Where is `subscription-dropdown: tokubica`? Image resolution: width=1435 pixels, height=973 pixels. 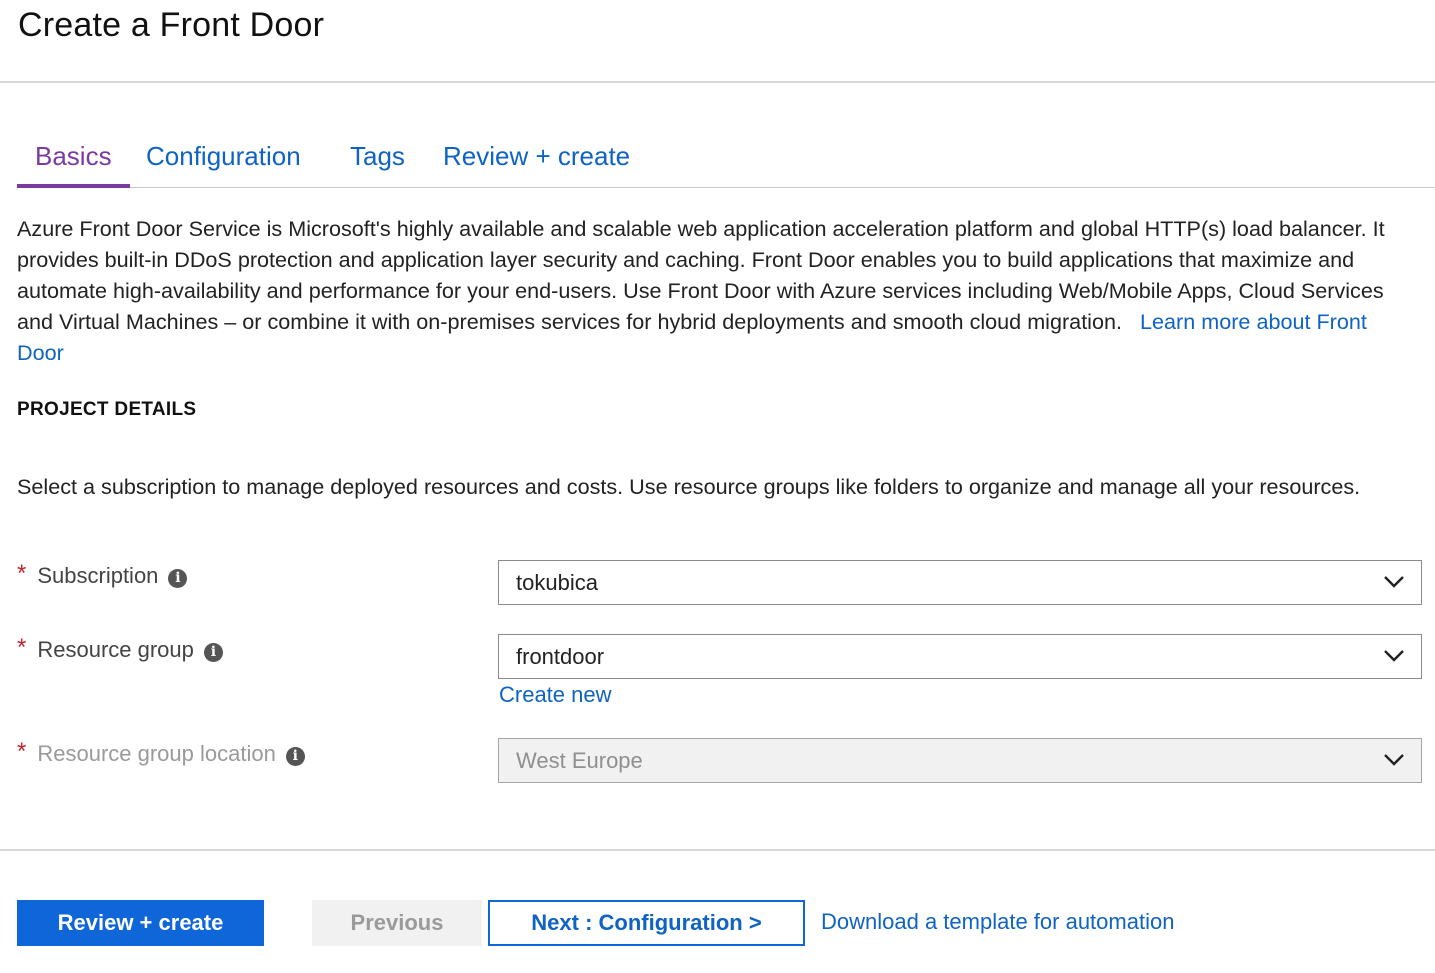
subscription-dropdown: tokubica is located at coordinates (960, 582).